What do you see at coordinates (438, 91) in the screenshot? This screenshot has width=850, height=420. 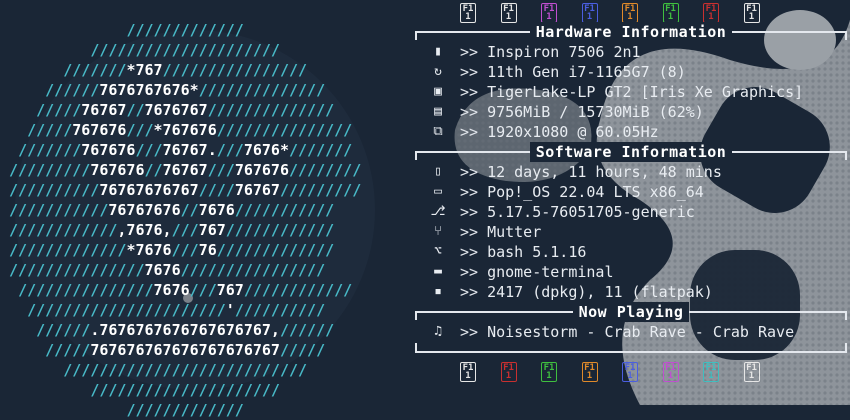 I see `gpu-icon: ▣` at bounding box center [438, 91].